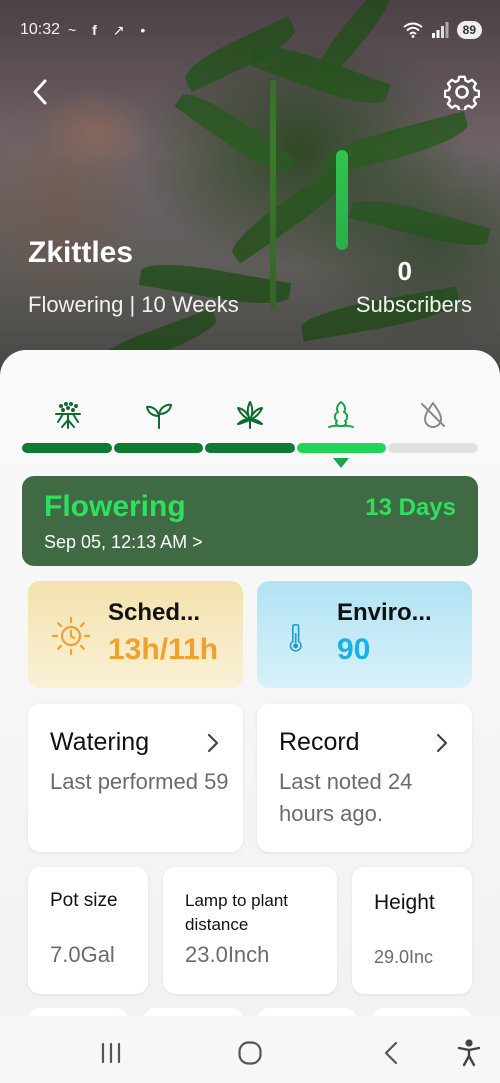  I want to click on lamp-distance-value: 23.0Inch, so click(227, 954).